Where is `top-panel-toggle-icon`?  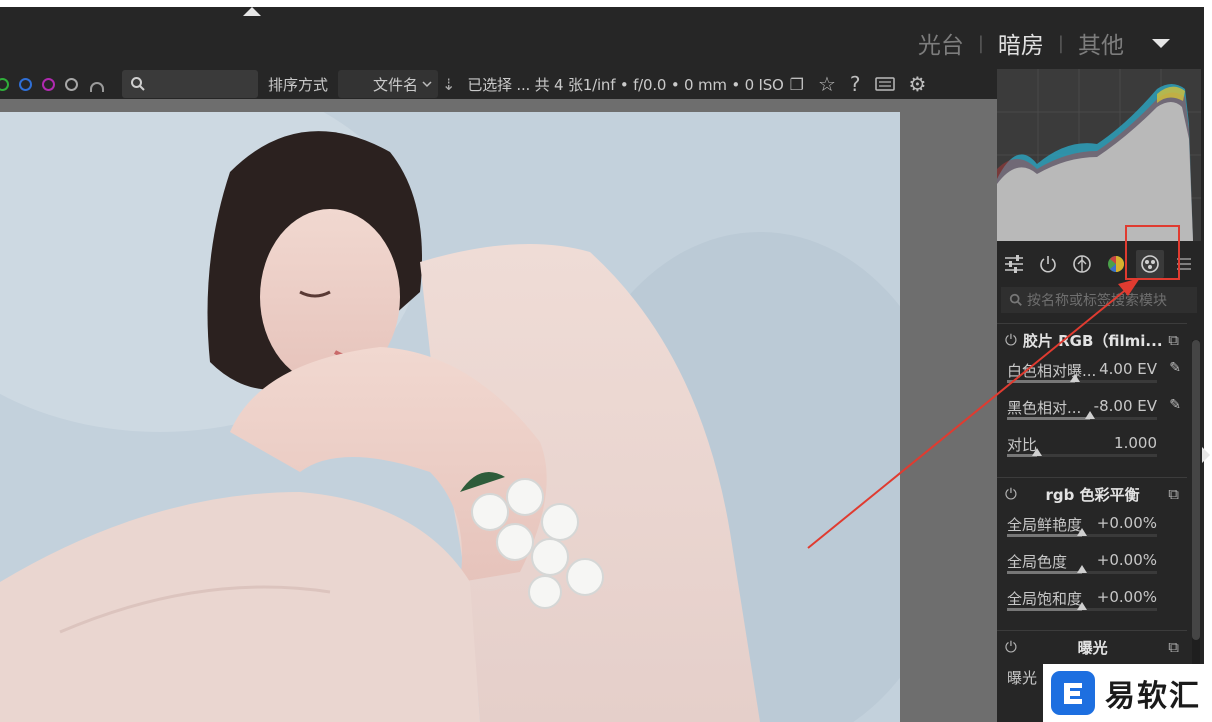 top-panel-toggle-icon is located at coordinates (252, 11).